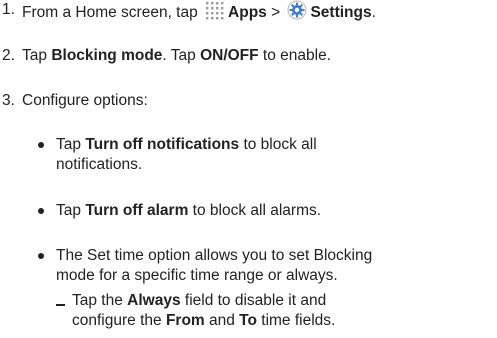  Describe the element at coordinates (295, 55) in the screenshot. I see `step-2-text-3: to enable.` at that location.